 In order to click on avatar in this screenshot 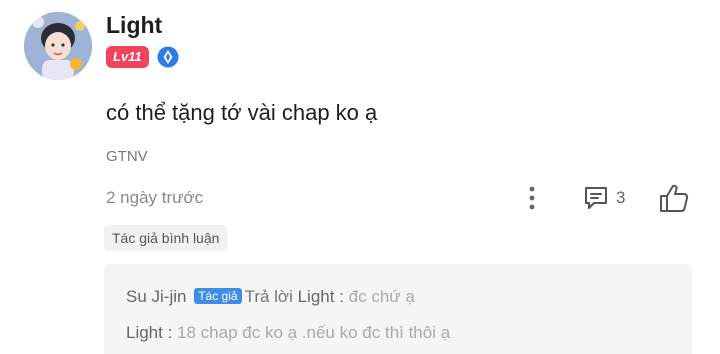, I will do `click(58, 46)`.